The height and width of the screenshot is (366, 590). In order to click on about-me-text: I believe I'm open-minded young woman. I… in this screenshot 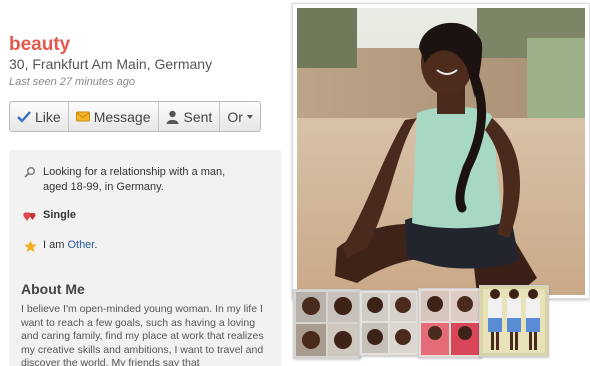, I will do `click(142, 334)`.